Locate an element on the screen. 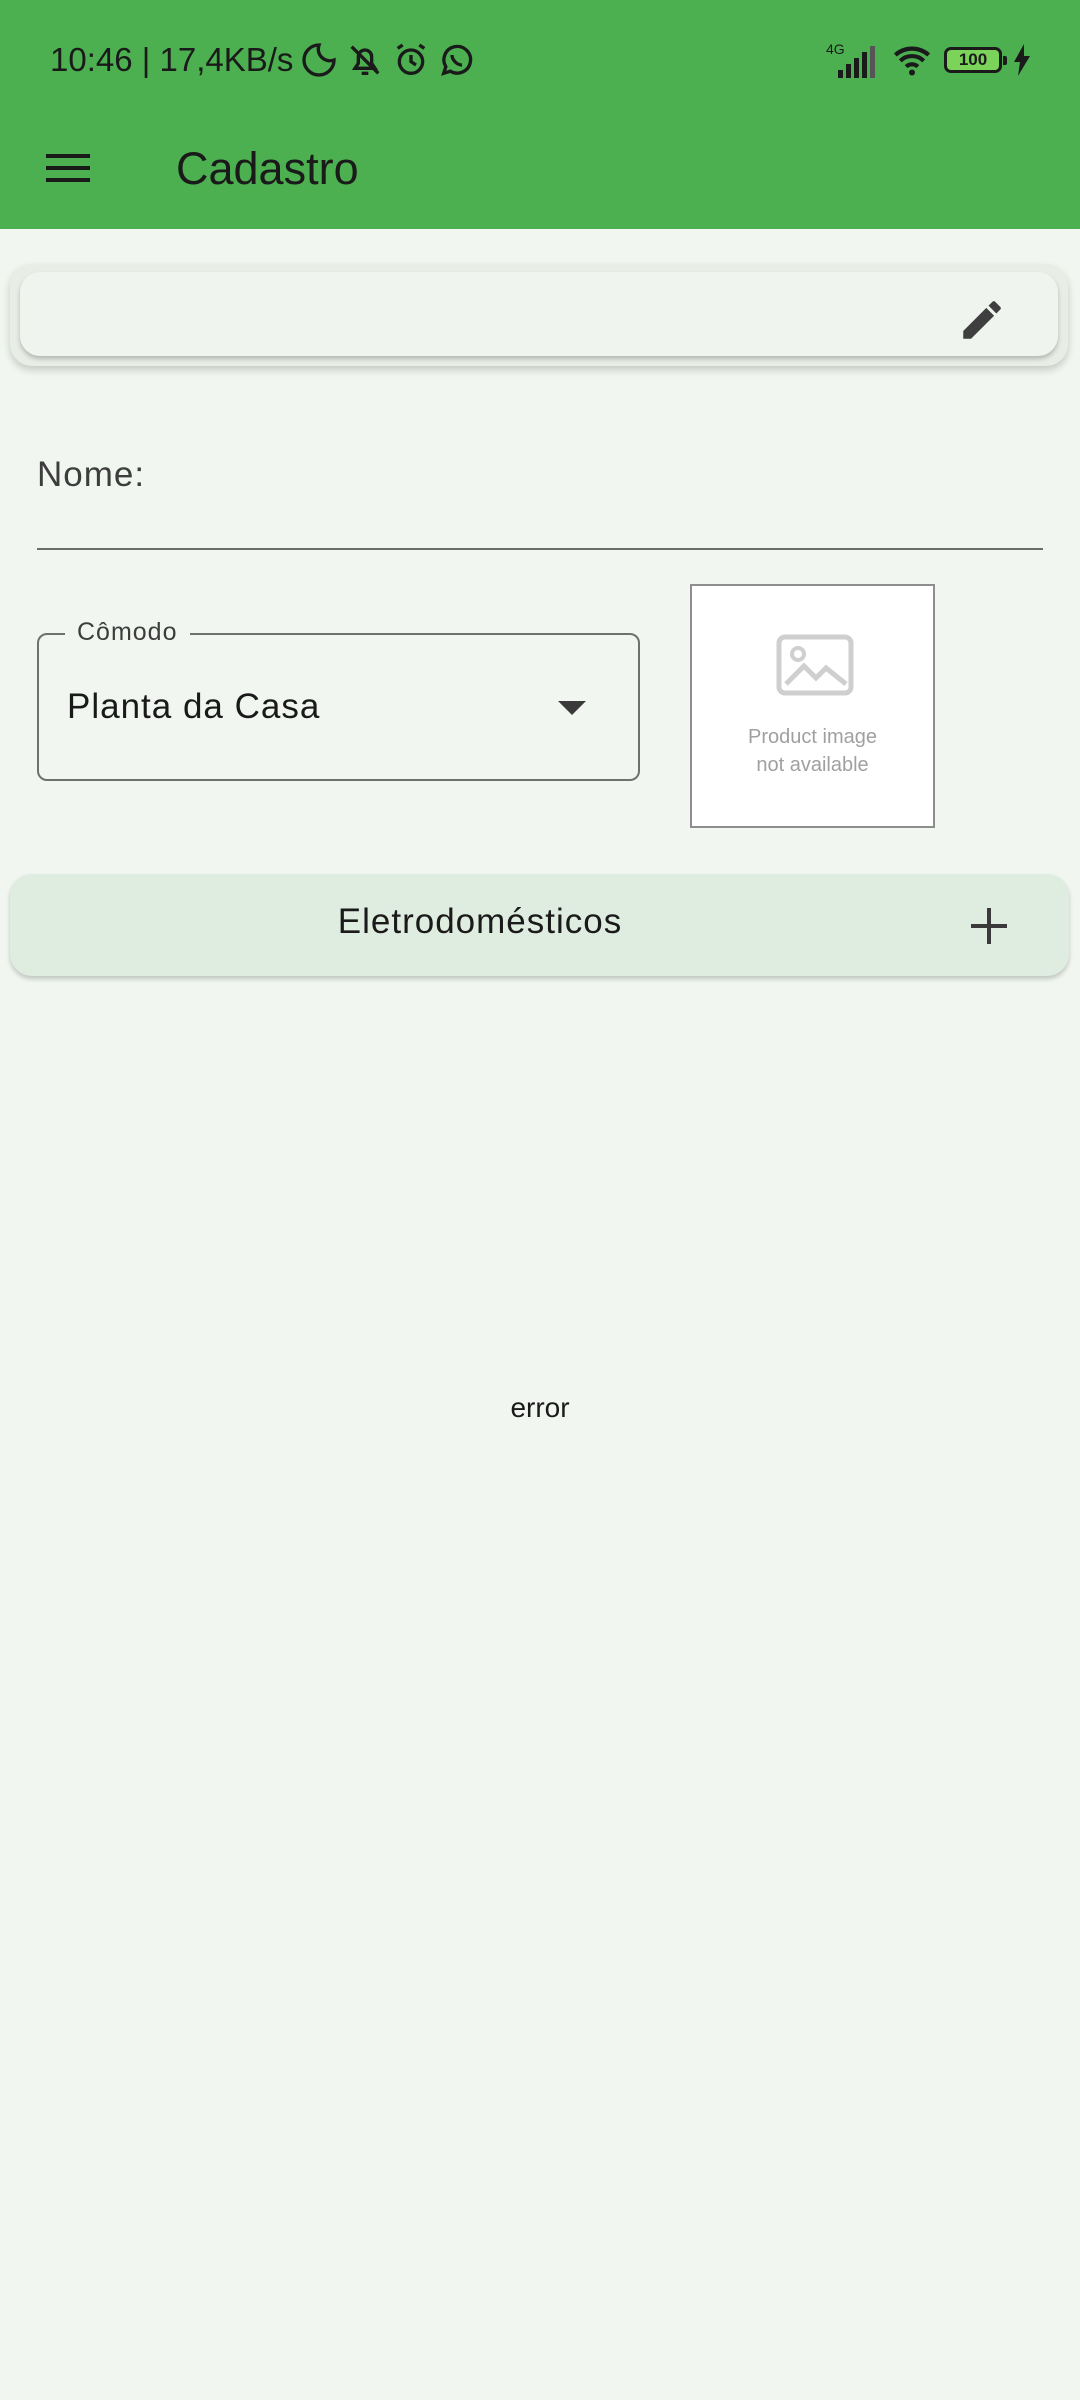 The image size is (1080, 2400). appliances-label: Eletrodomésticos is located at coordinates (480, 921).